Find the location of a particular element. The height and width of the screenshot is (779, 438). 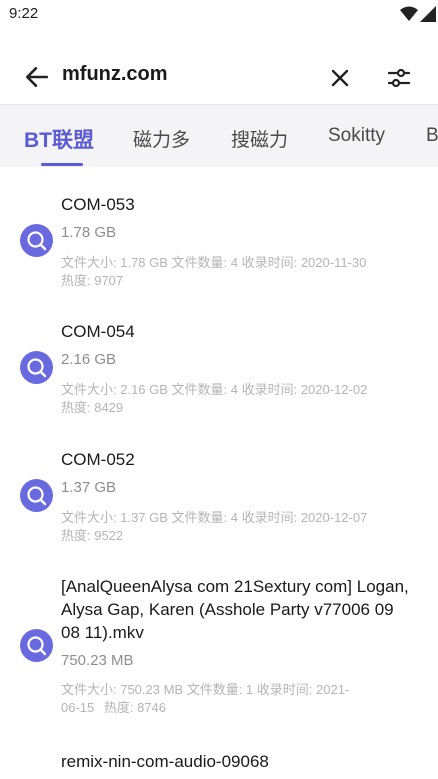

search-bar: mfunz.com is located at coordinates (219, 76).